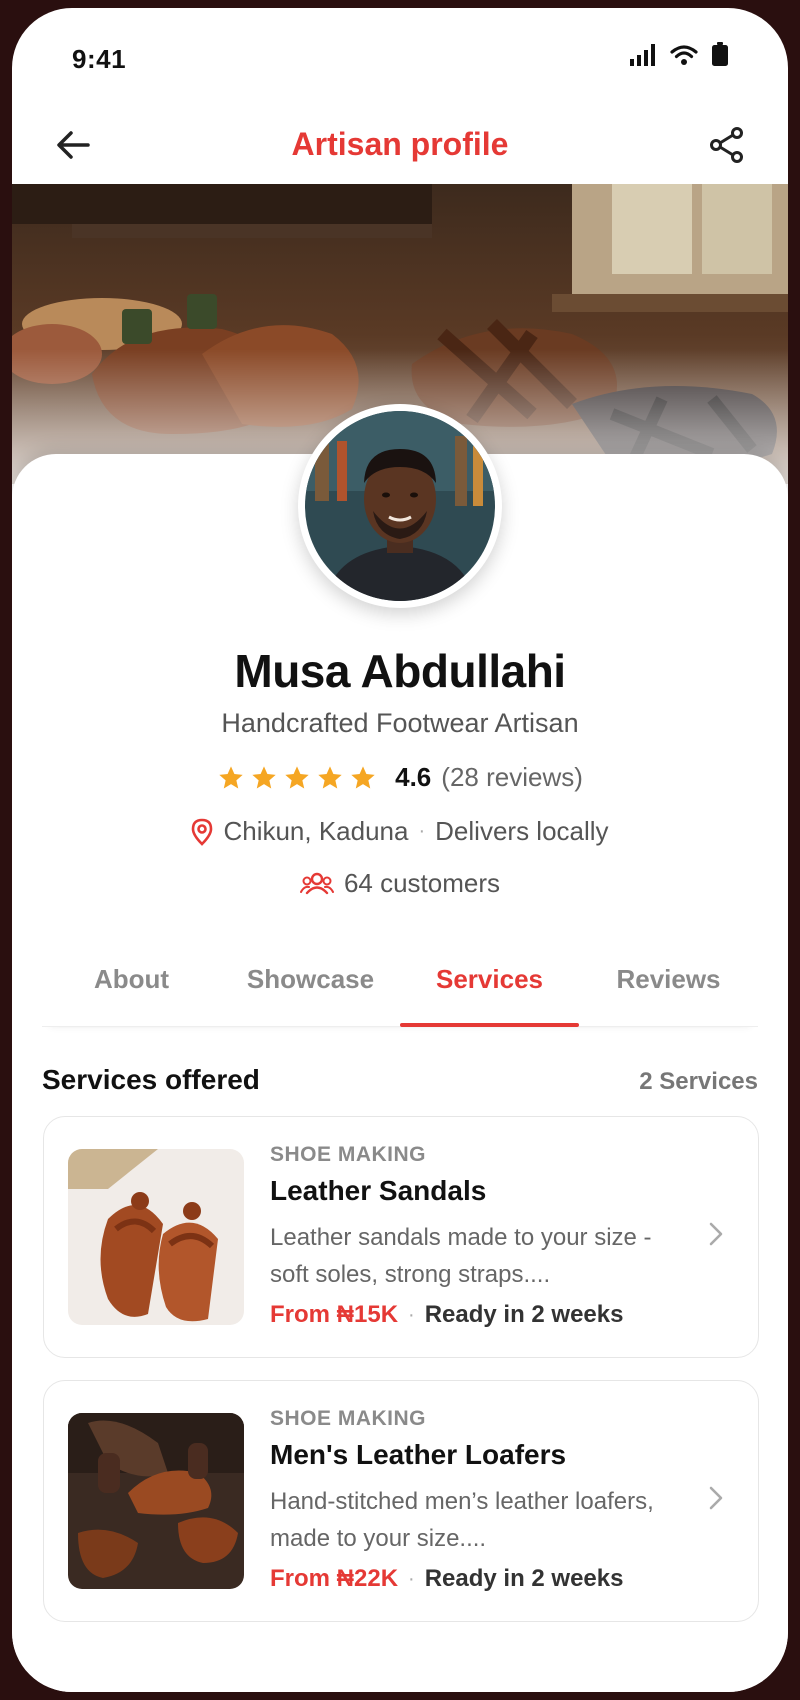  What do you see at coordinates (522, 831) in the screenshot?
I see `delivery-text: Delivers locally` at bounding box center [522, 831].